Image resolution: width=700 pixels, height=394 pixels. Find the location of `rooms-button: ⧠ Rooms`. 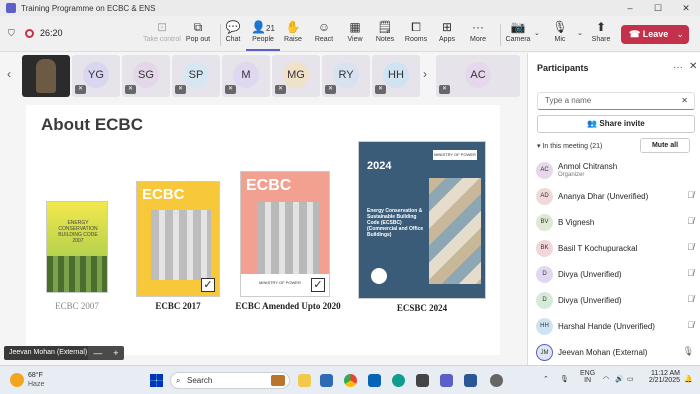

rooms-button: ⧠ Rooms is located at coordinates (416, 35).